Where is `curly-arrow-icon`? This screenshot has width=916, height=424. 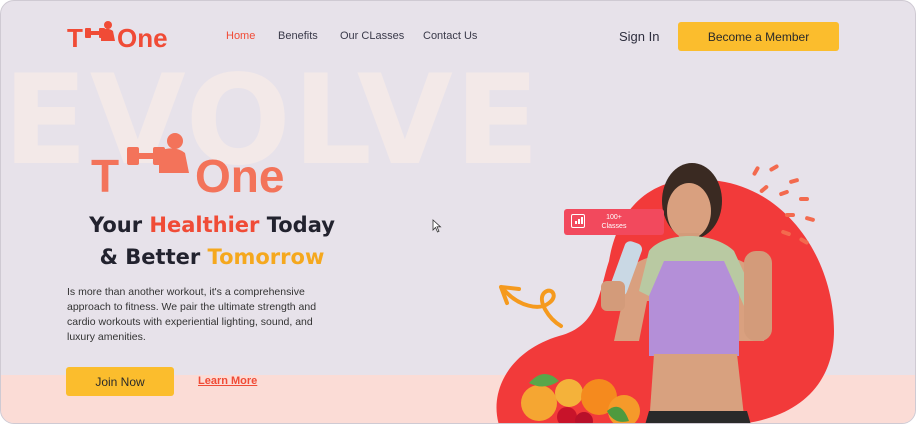 curly-arrow-icon is located at coordinates (531, 306).